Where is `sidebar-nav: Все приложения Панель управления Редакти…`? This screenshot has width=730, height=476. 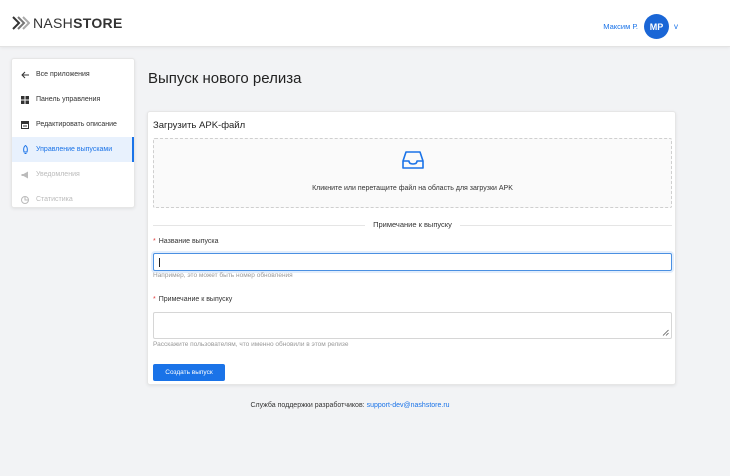 sidebar-nav: Все приложения Панель управления Редакти… is located at coordinates (73, 133).